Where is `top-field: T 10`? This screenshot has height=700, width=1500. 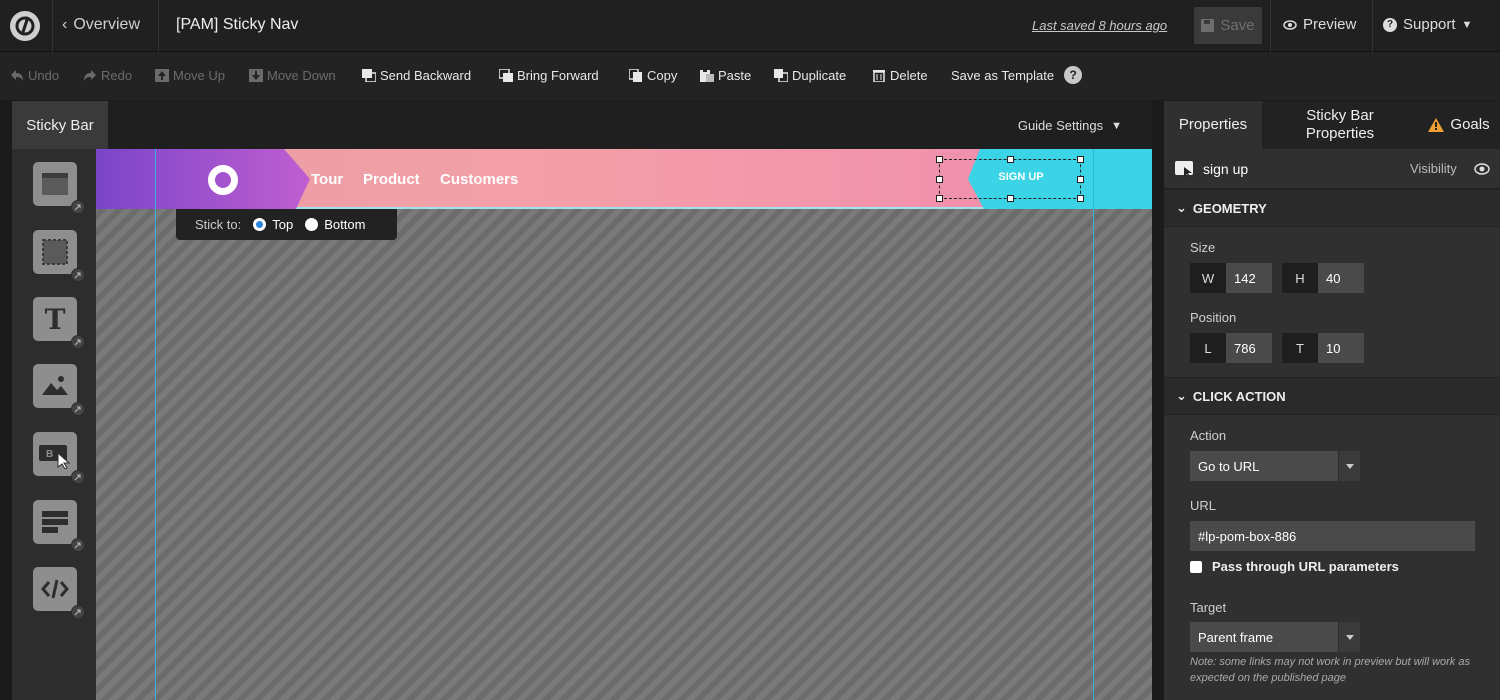 top-field: T 10 is located at coordinates (1323, 348).